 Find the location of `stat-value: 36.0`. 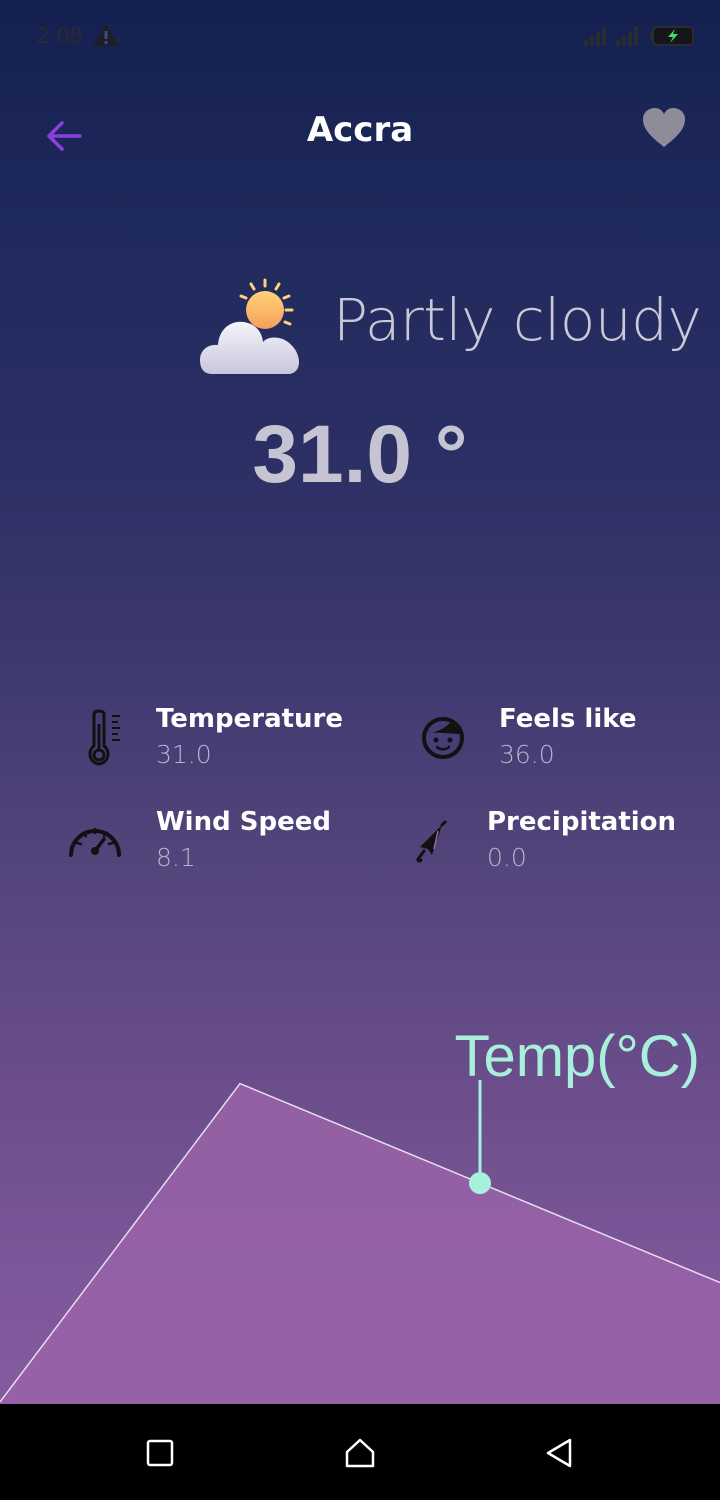

stat-value: 36.0 is located at coordinates (527, 754).